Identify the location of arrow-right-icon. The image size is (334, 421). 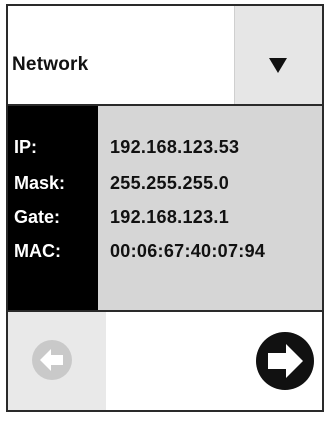
(285, 361).